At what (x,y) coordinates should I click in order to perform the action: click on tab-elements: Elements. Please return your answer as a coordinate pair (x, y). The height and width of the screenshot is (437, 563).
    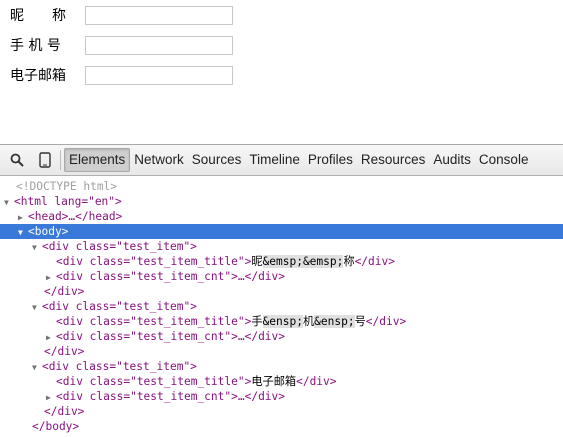
    Looking at the image, I should click on (97, 160).